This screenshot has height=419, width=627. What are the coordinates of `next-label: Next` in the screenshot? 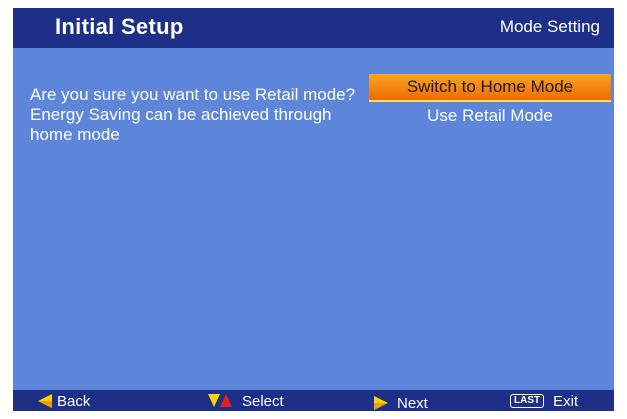 It's located at (412, 403).